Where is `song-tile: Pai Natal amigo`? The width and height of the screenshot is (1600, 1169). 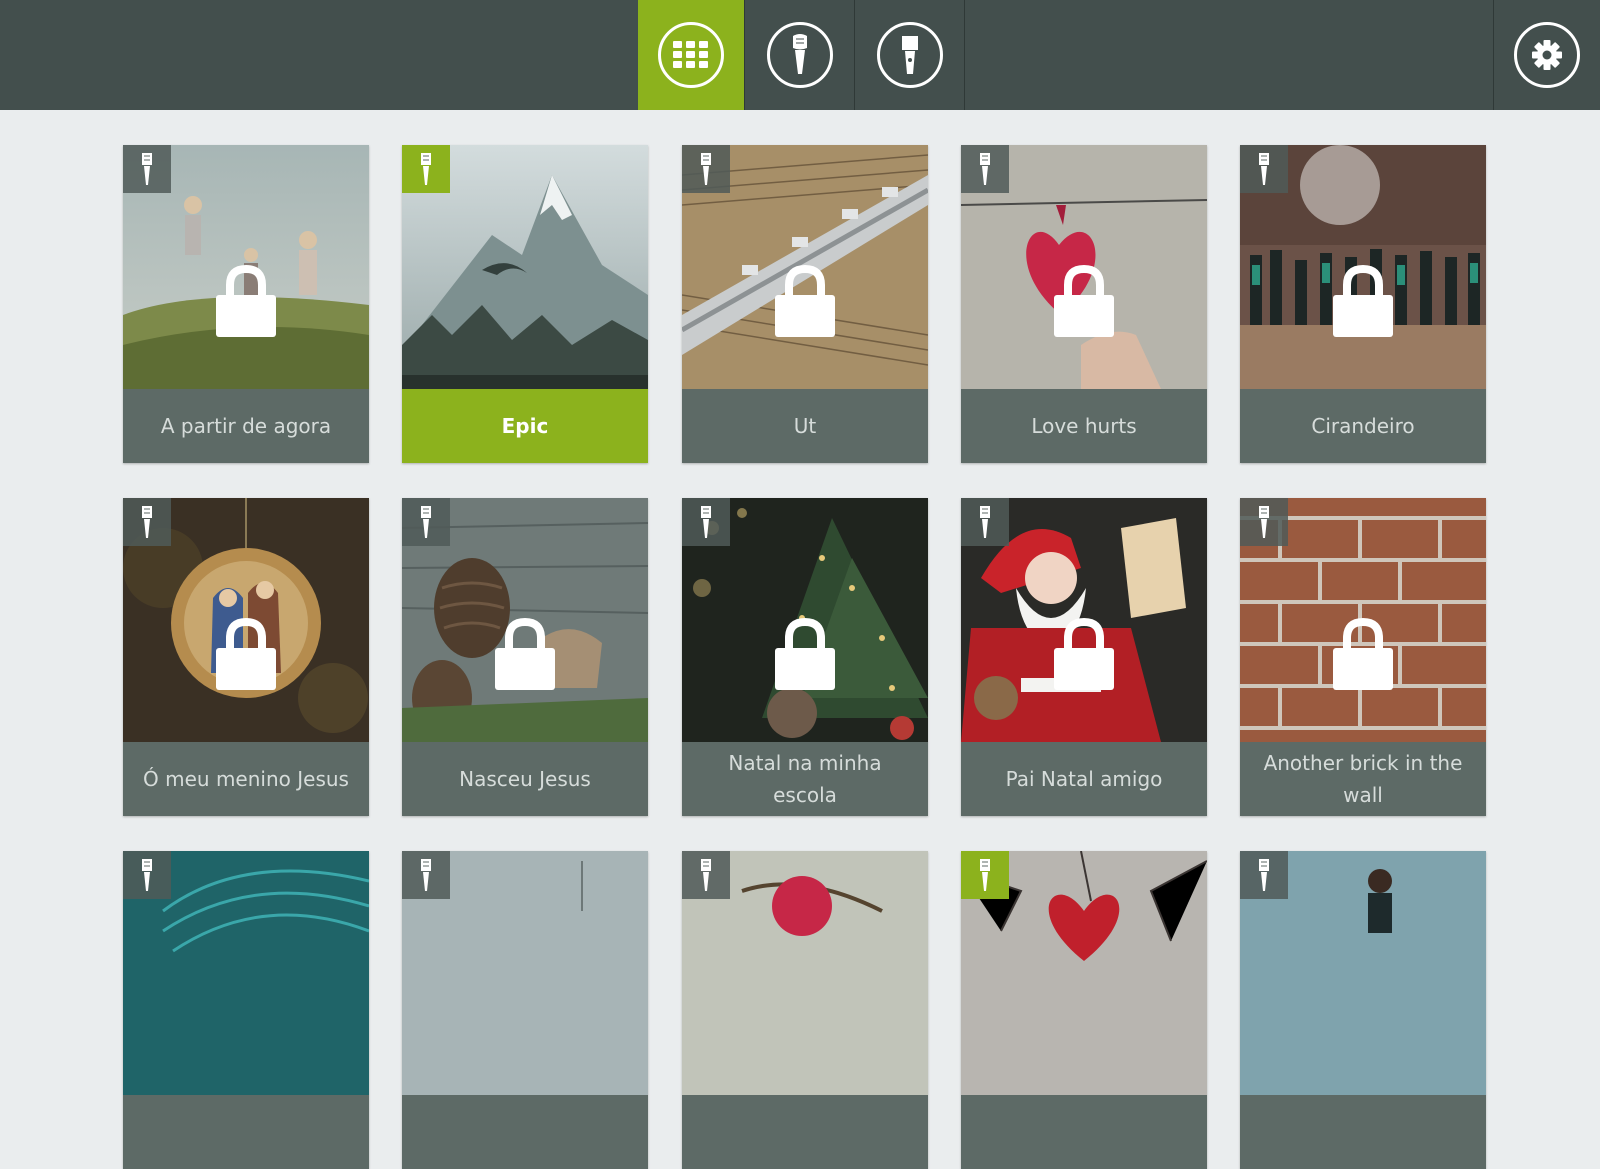 song-tile: Pai Natal amigo is located at coordinates (1084, 657).